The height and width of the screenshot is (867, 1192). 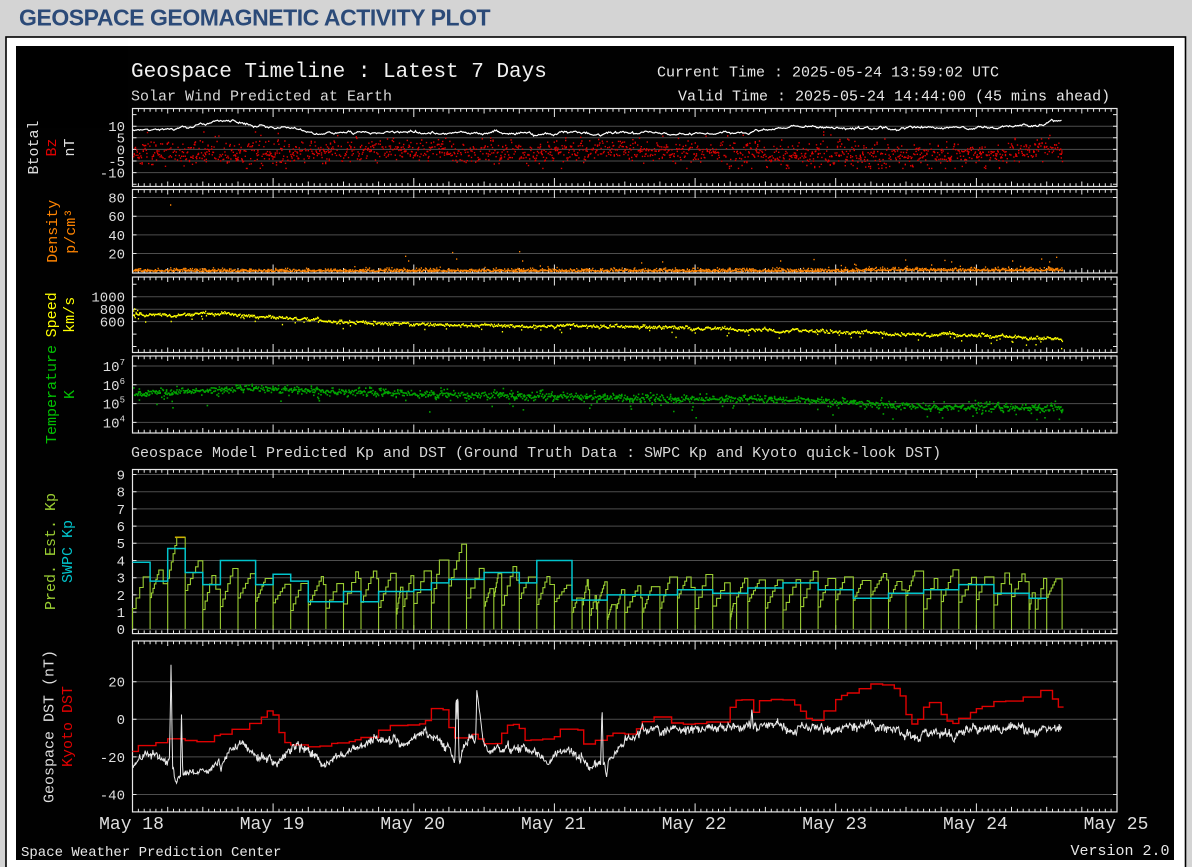 What do you see at coordinates (1119, 851) in the screenshot?
I see `svg-text: Version 2.0` at bounding box center [1119, 851].